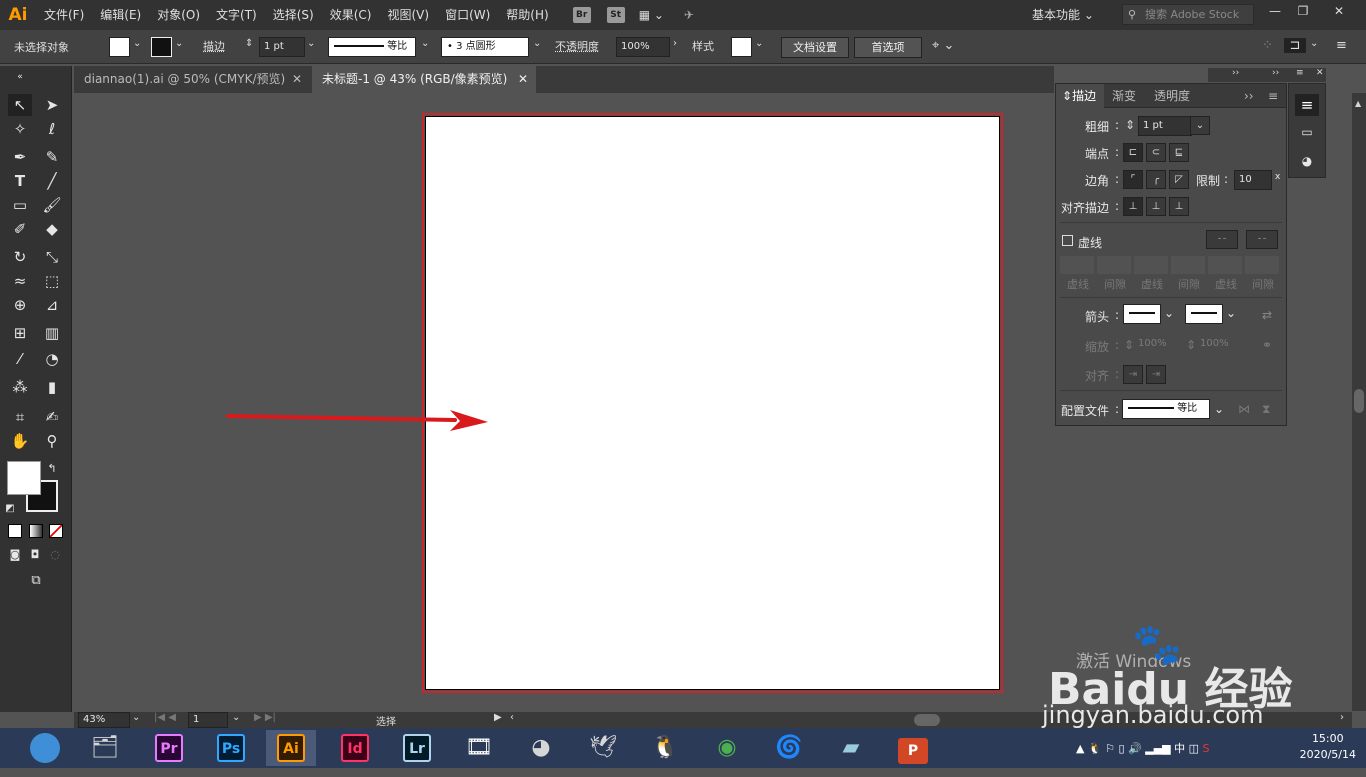 The image size is (1366, 777). What do you see at coordinates (20, 333) in the screenshot?
I see `mesh-tool-icon: ⊞` at bounding box center [20, 333].